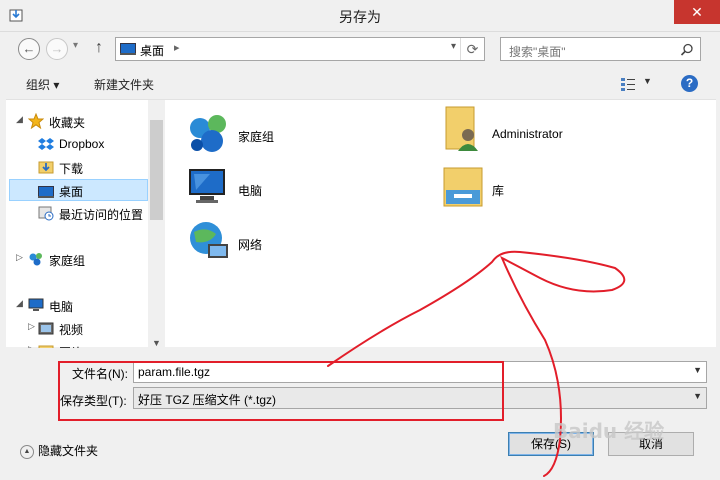  What do you see at coordinates (71, 192) in the screenshot?
I see `sidebar-item-label: 桌面` at bounding box center [71, 192].